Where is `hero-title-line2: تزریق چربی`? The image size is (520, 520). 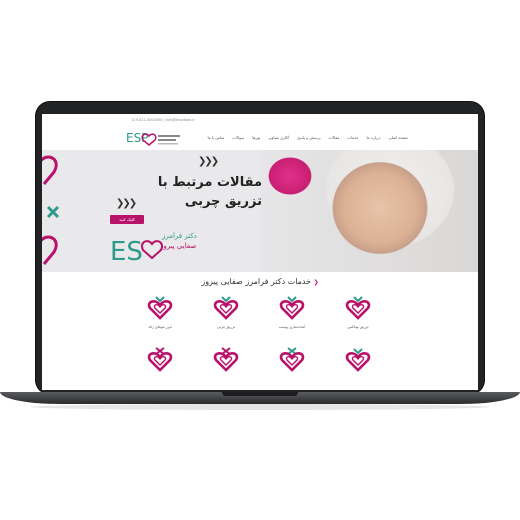
hero-title-line2: تزریق چربی is located at coordinates (223, 201).